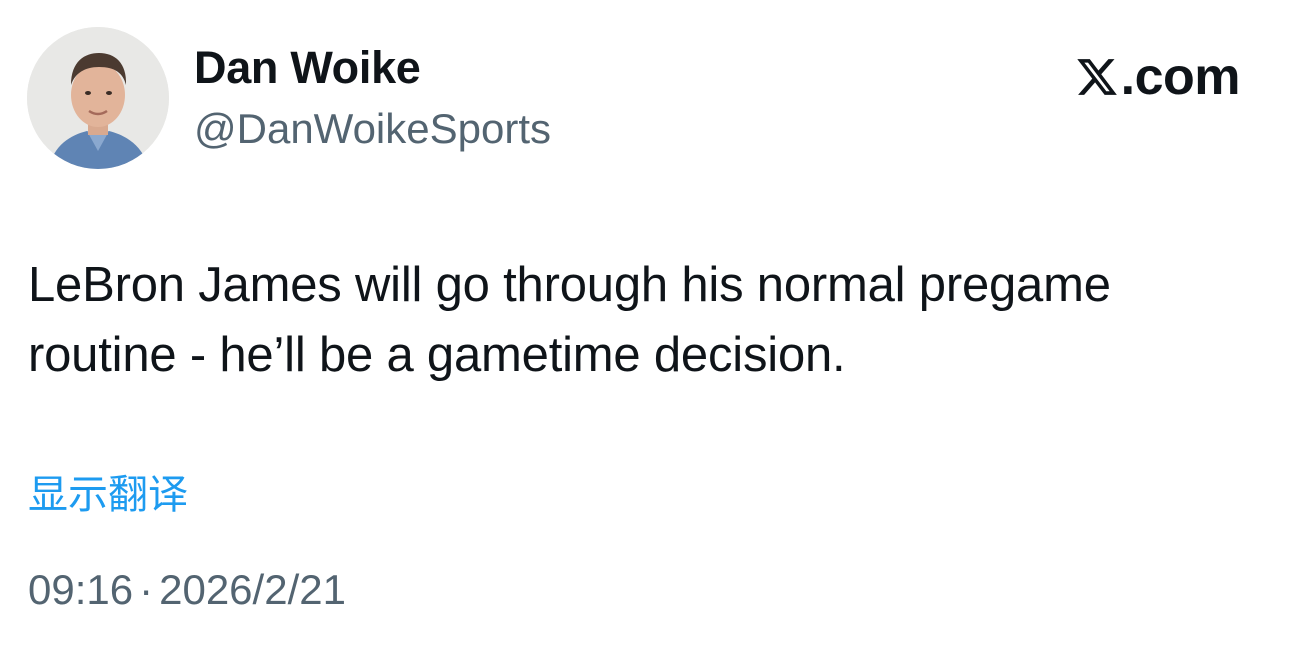  What do you see at coordinates (81, 589) in the screenshot?
I see `tweet-time: 09:16` at bounding box center [81, 589].